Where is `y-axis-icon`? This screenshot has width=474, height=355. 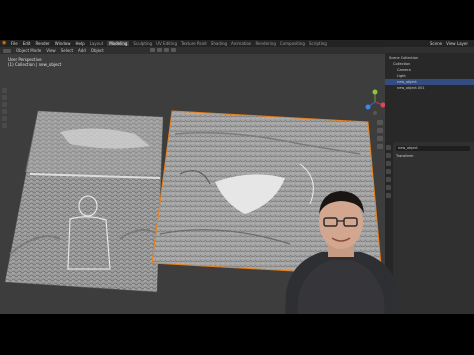 y-axis-icon is located at coordinates (375, 92).